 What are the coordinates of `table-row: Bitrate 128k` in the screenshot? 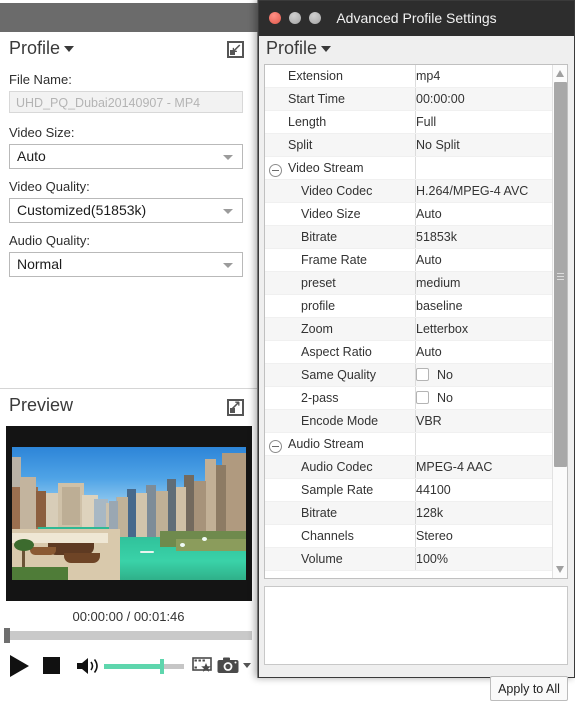 It's located at (409, 513).